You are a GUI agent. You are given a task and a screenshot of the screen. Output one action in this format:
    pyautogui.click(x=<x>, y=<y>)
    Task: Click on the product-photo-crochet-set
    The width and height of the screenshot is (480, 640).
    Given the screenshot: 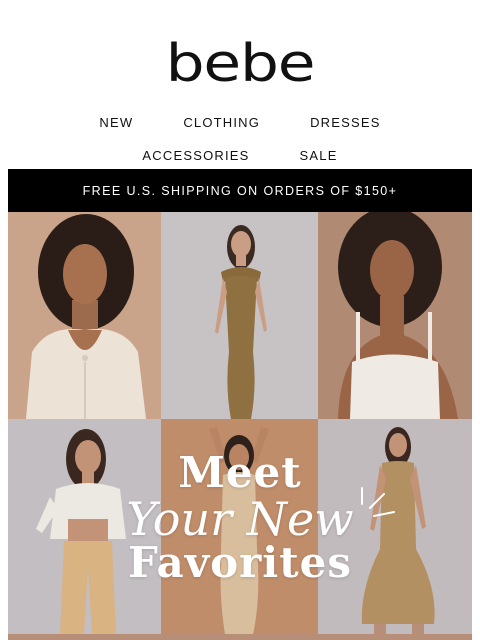 What is the action you would take?
    pyautogui.click(x=84, y=526)
    